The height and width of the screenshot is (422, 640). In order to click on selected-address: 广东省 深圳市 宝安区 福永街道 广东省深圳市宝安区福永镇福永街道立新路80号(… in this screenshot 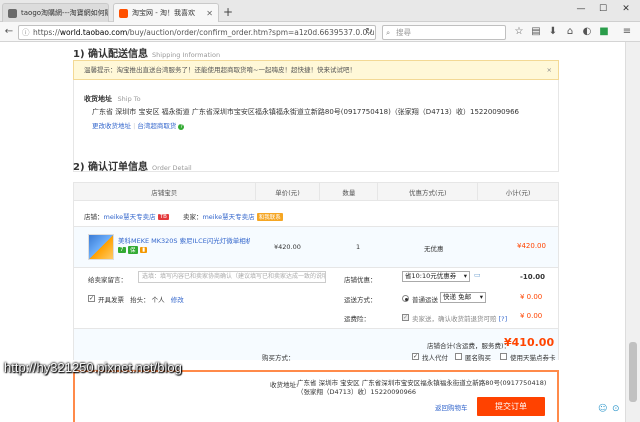, I will do `click(322, 112)`.